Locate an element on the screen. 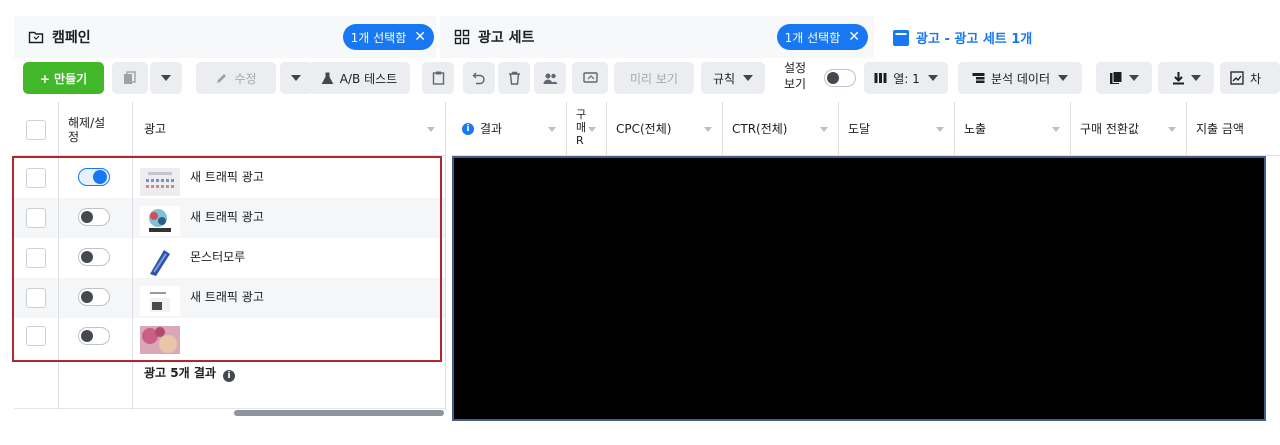  rules-button: 규칙 is located at coordinates (733, 78).